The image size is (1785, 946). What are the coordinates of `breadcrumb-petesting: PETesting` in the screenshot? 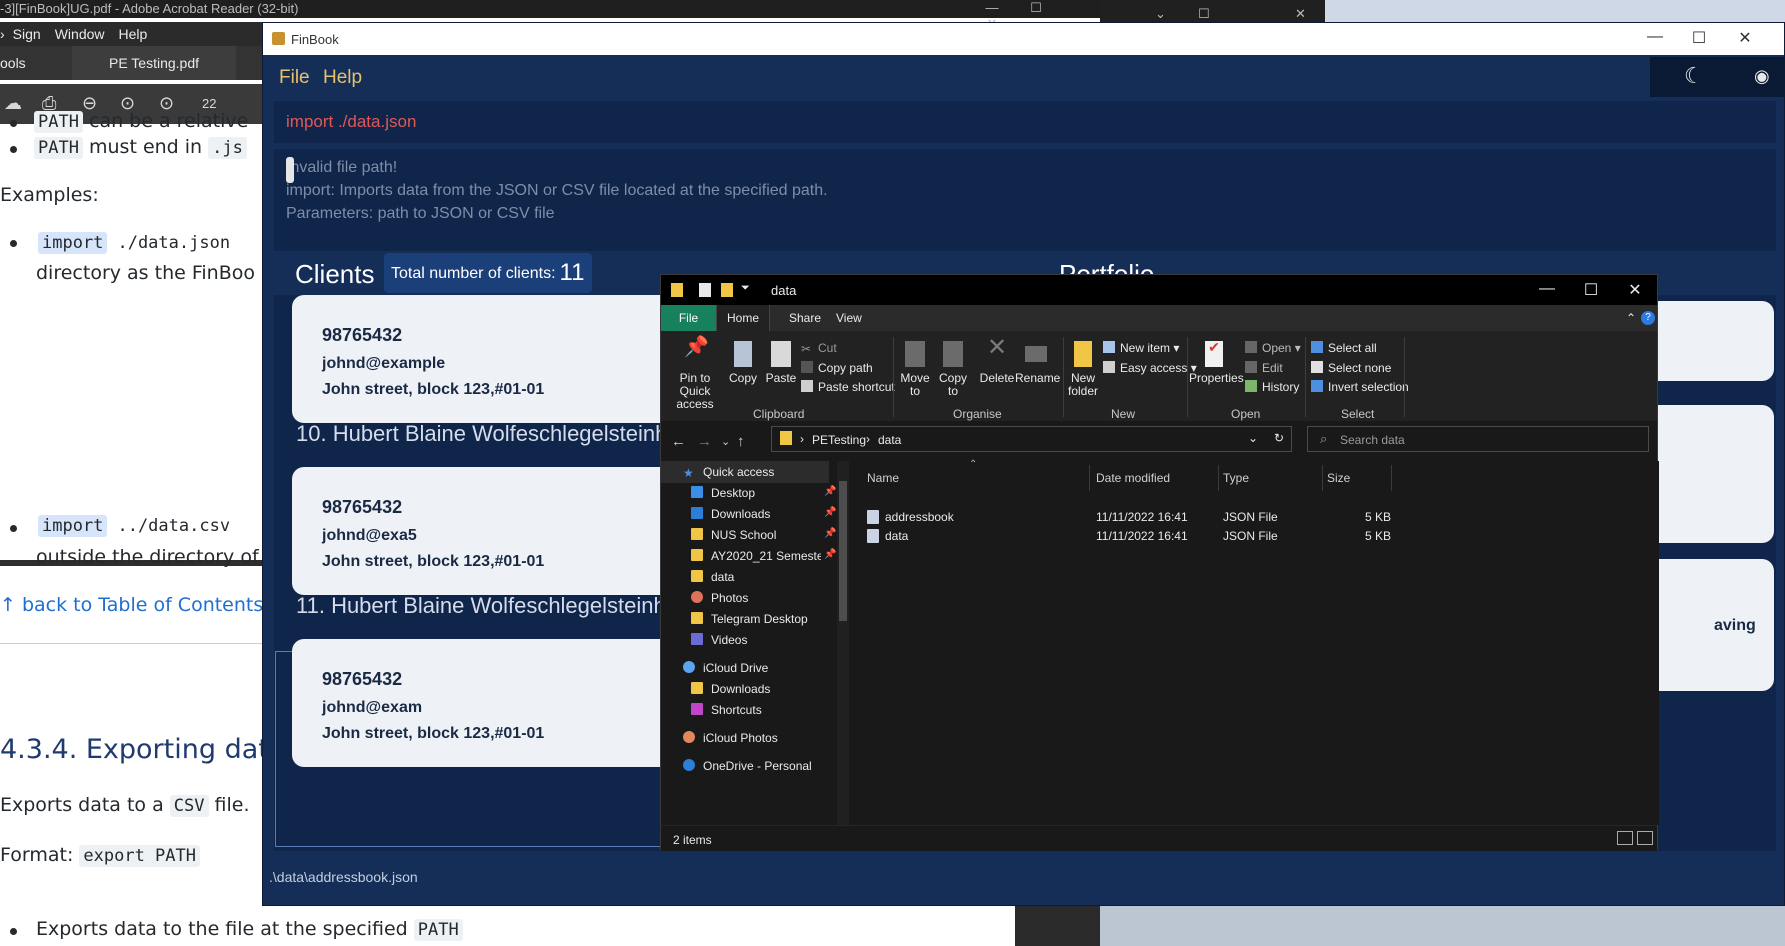 It's located at (839, 440).